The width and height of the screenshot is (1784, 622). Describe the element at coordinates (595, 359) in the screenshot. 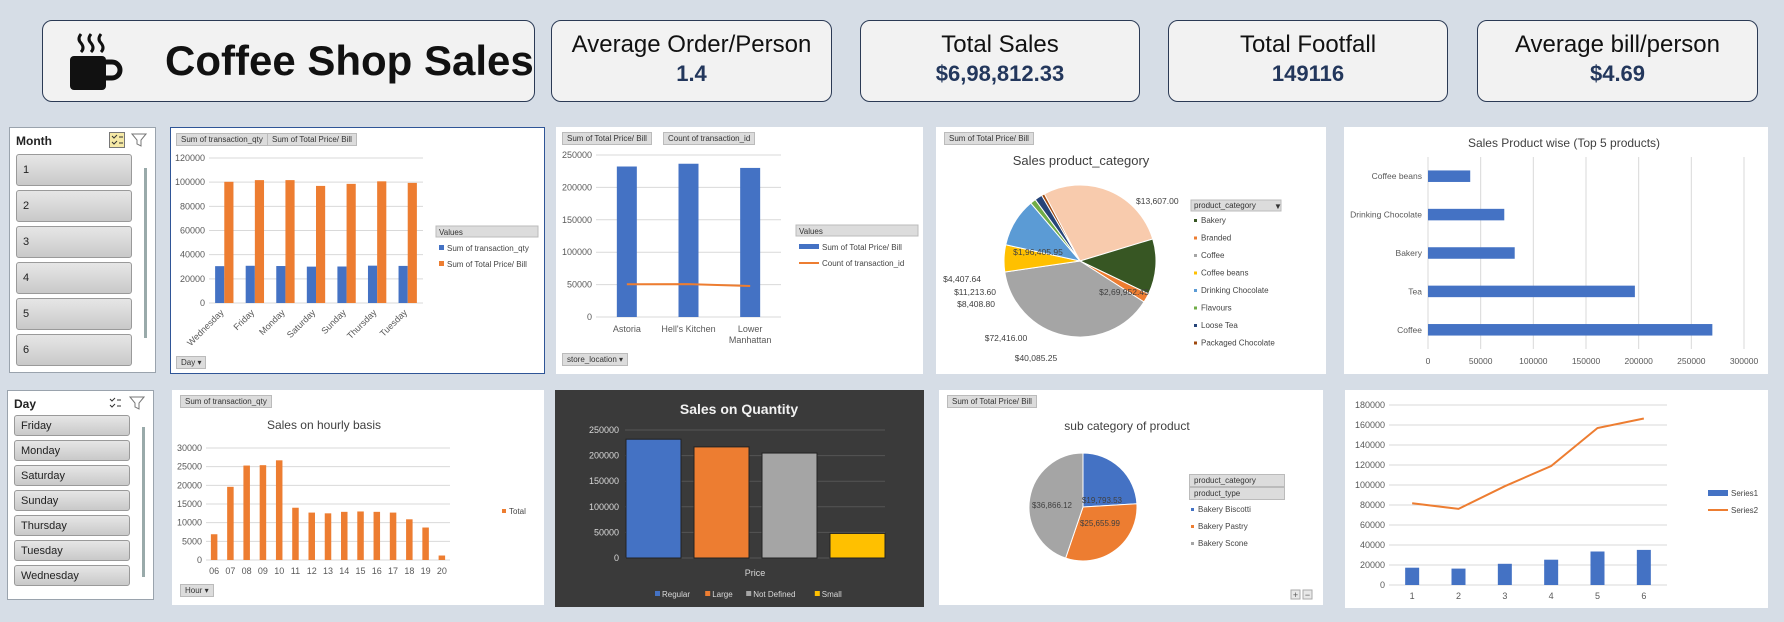

I see `field-button-store-location: store_location ▾` at that location.